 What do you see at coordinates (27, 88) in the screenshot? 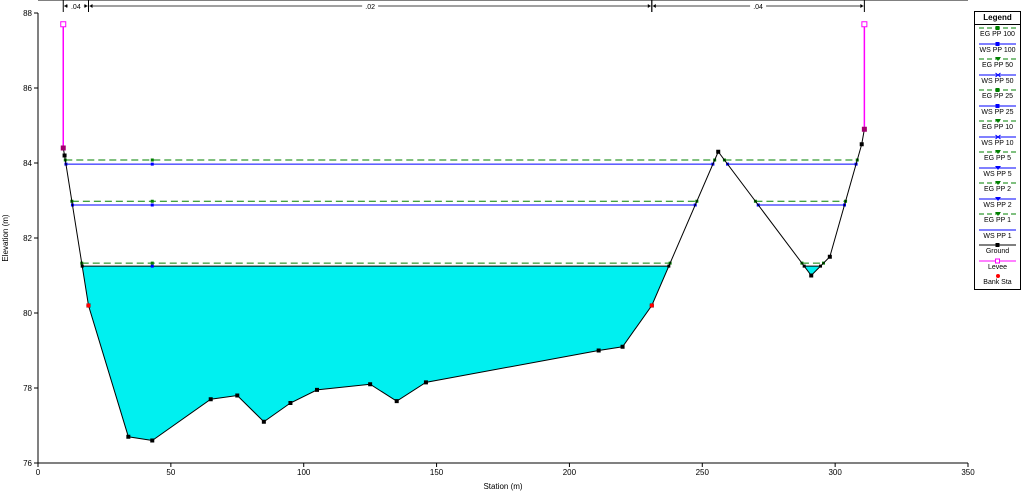
I see `y-tick-label: 86` at bounding box center [27, 88].